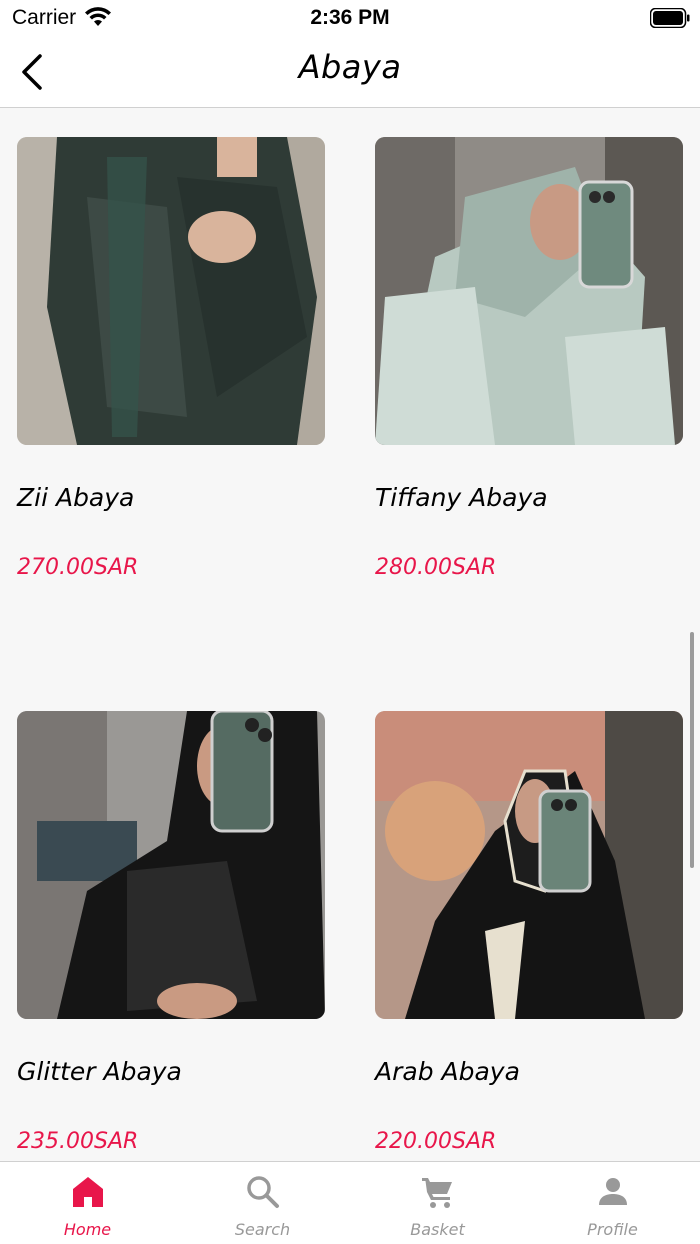 This screenshot has width=700, height=1244. I want to click on person-icon, so click(612, 1191).